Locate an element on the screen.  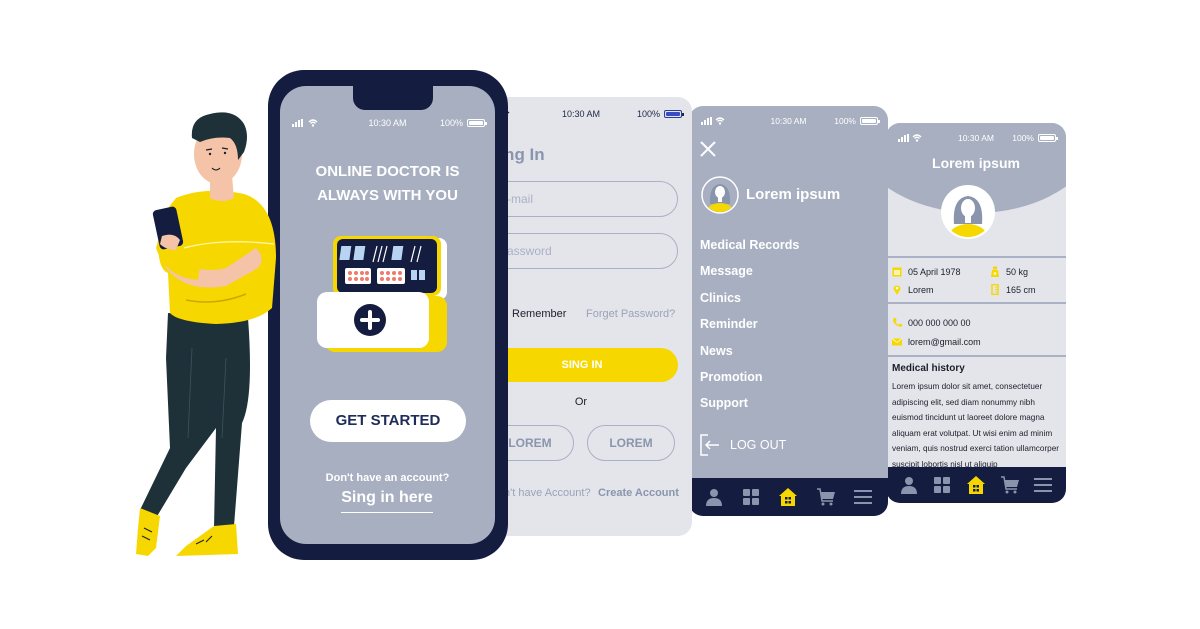
scale-icon is located at coordinates (995, 271).